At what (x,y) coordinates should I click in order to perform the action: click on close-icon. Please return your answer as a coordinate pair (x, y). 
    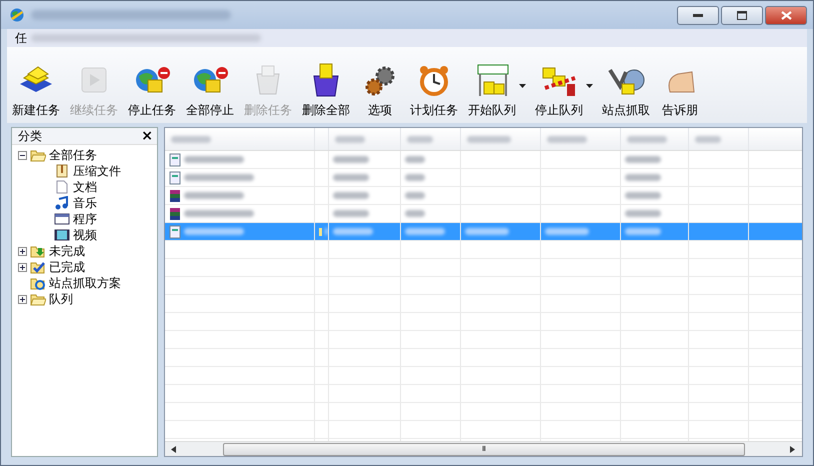
    Looking at the image, I should click on (786, 15).